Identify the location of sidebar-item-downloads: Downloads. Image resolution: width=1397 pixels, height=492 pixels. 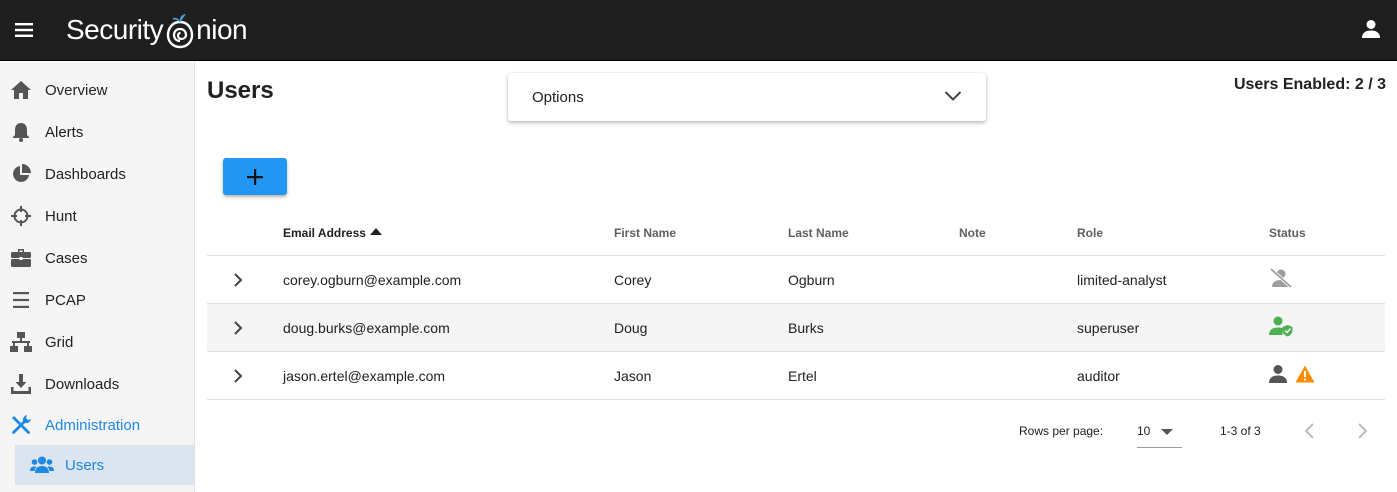
(97, 384).